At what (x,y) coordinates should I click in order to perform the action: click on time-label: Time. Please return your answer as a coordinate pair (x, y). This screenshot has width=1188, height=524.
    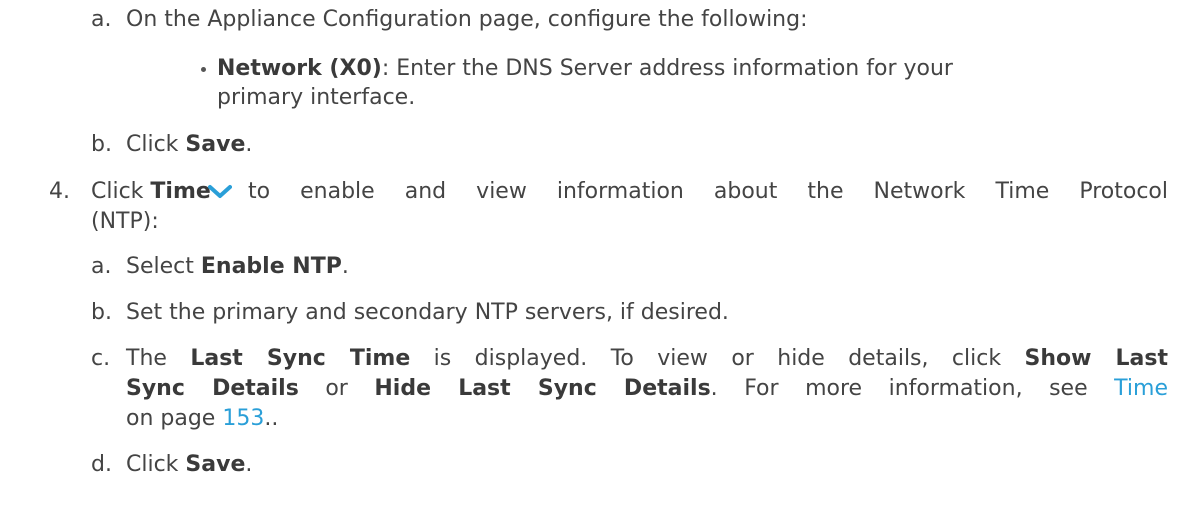
    Looking at the image, I should click on (180, 191).